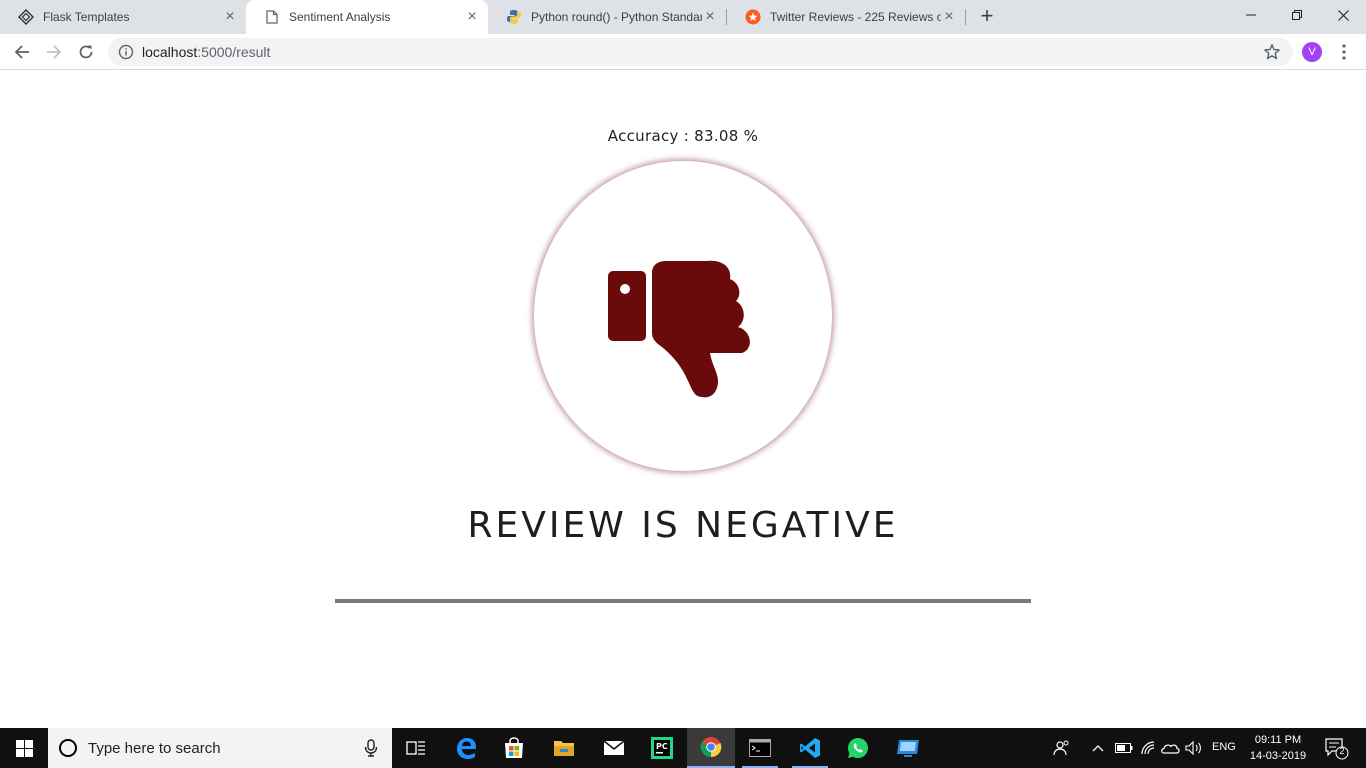  What do you see at coordinates (272, 17) in the screenshot?
I see `page-icon` at bounding box center [272, 17].